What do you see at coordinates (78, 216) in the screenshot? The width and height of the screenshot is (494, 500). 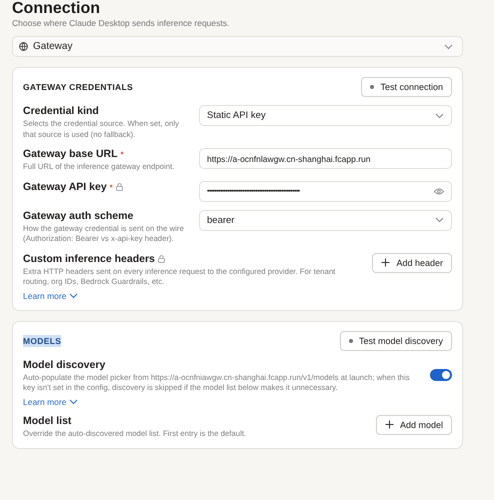 I see `field-label: Gateway auth scheme` at bounding box center [78, 216].